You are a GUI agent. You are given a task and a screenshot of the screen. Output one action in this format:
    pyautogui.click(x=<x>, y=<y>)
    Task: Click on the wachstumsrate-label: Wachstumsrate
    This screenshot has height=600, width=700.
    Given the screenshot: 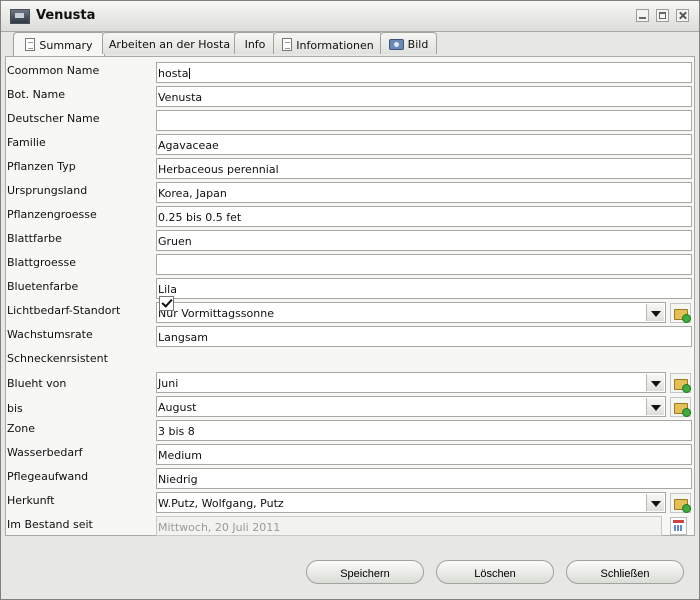 What is the action you would take?
    pyautogui.click(x=50, y=334)
    